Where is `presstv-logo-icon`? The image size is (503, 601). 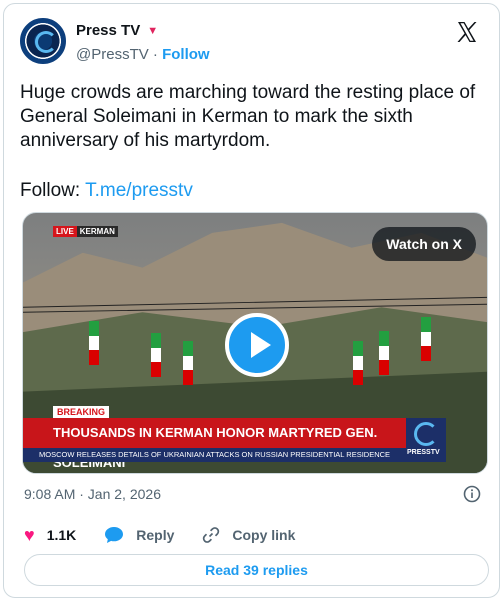
presstv-logo-icon is located at coordinates (426, 434).